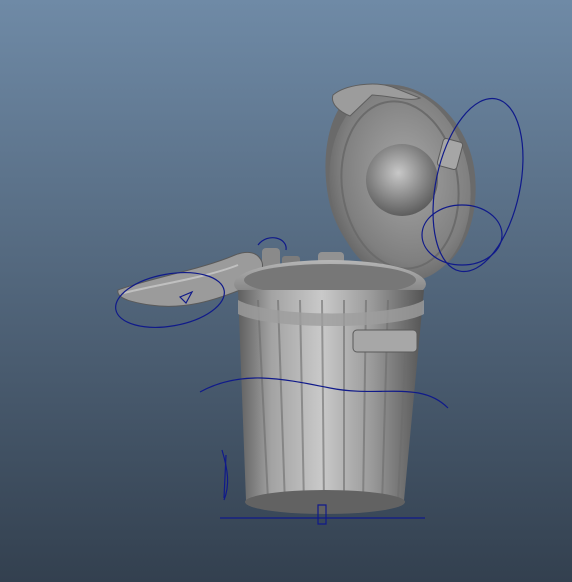  Describe the element at coordinates (385, 341) in the screenshot. I see `can-side-handle` at that location.